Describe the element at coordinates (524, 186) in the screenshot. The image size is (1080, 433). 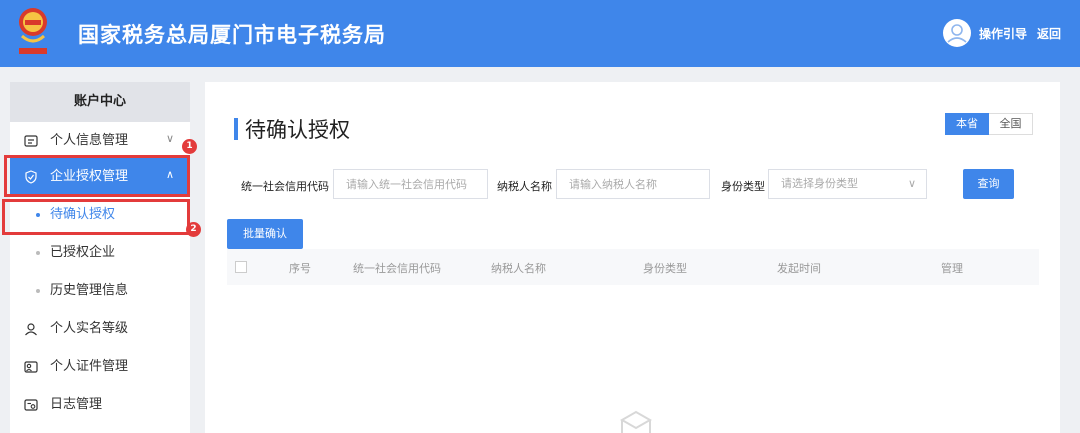
I see `taxpayer-name-label: 纳税人名称` at that location.